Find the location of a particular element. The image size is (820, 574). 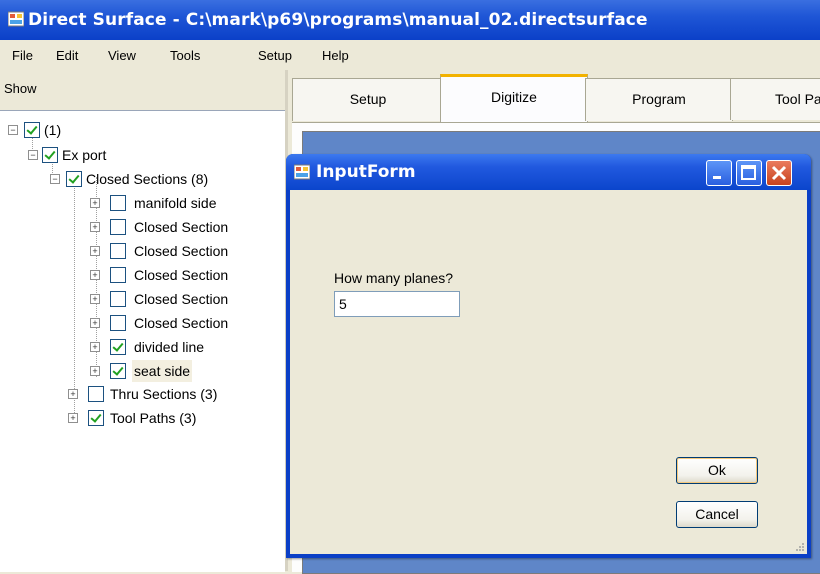

tree-label: Ex port is located at coordinates (84, 155).